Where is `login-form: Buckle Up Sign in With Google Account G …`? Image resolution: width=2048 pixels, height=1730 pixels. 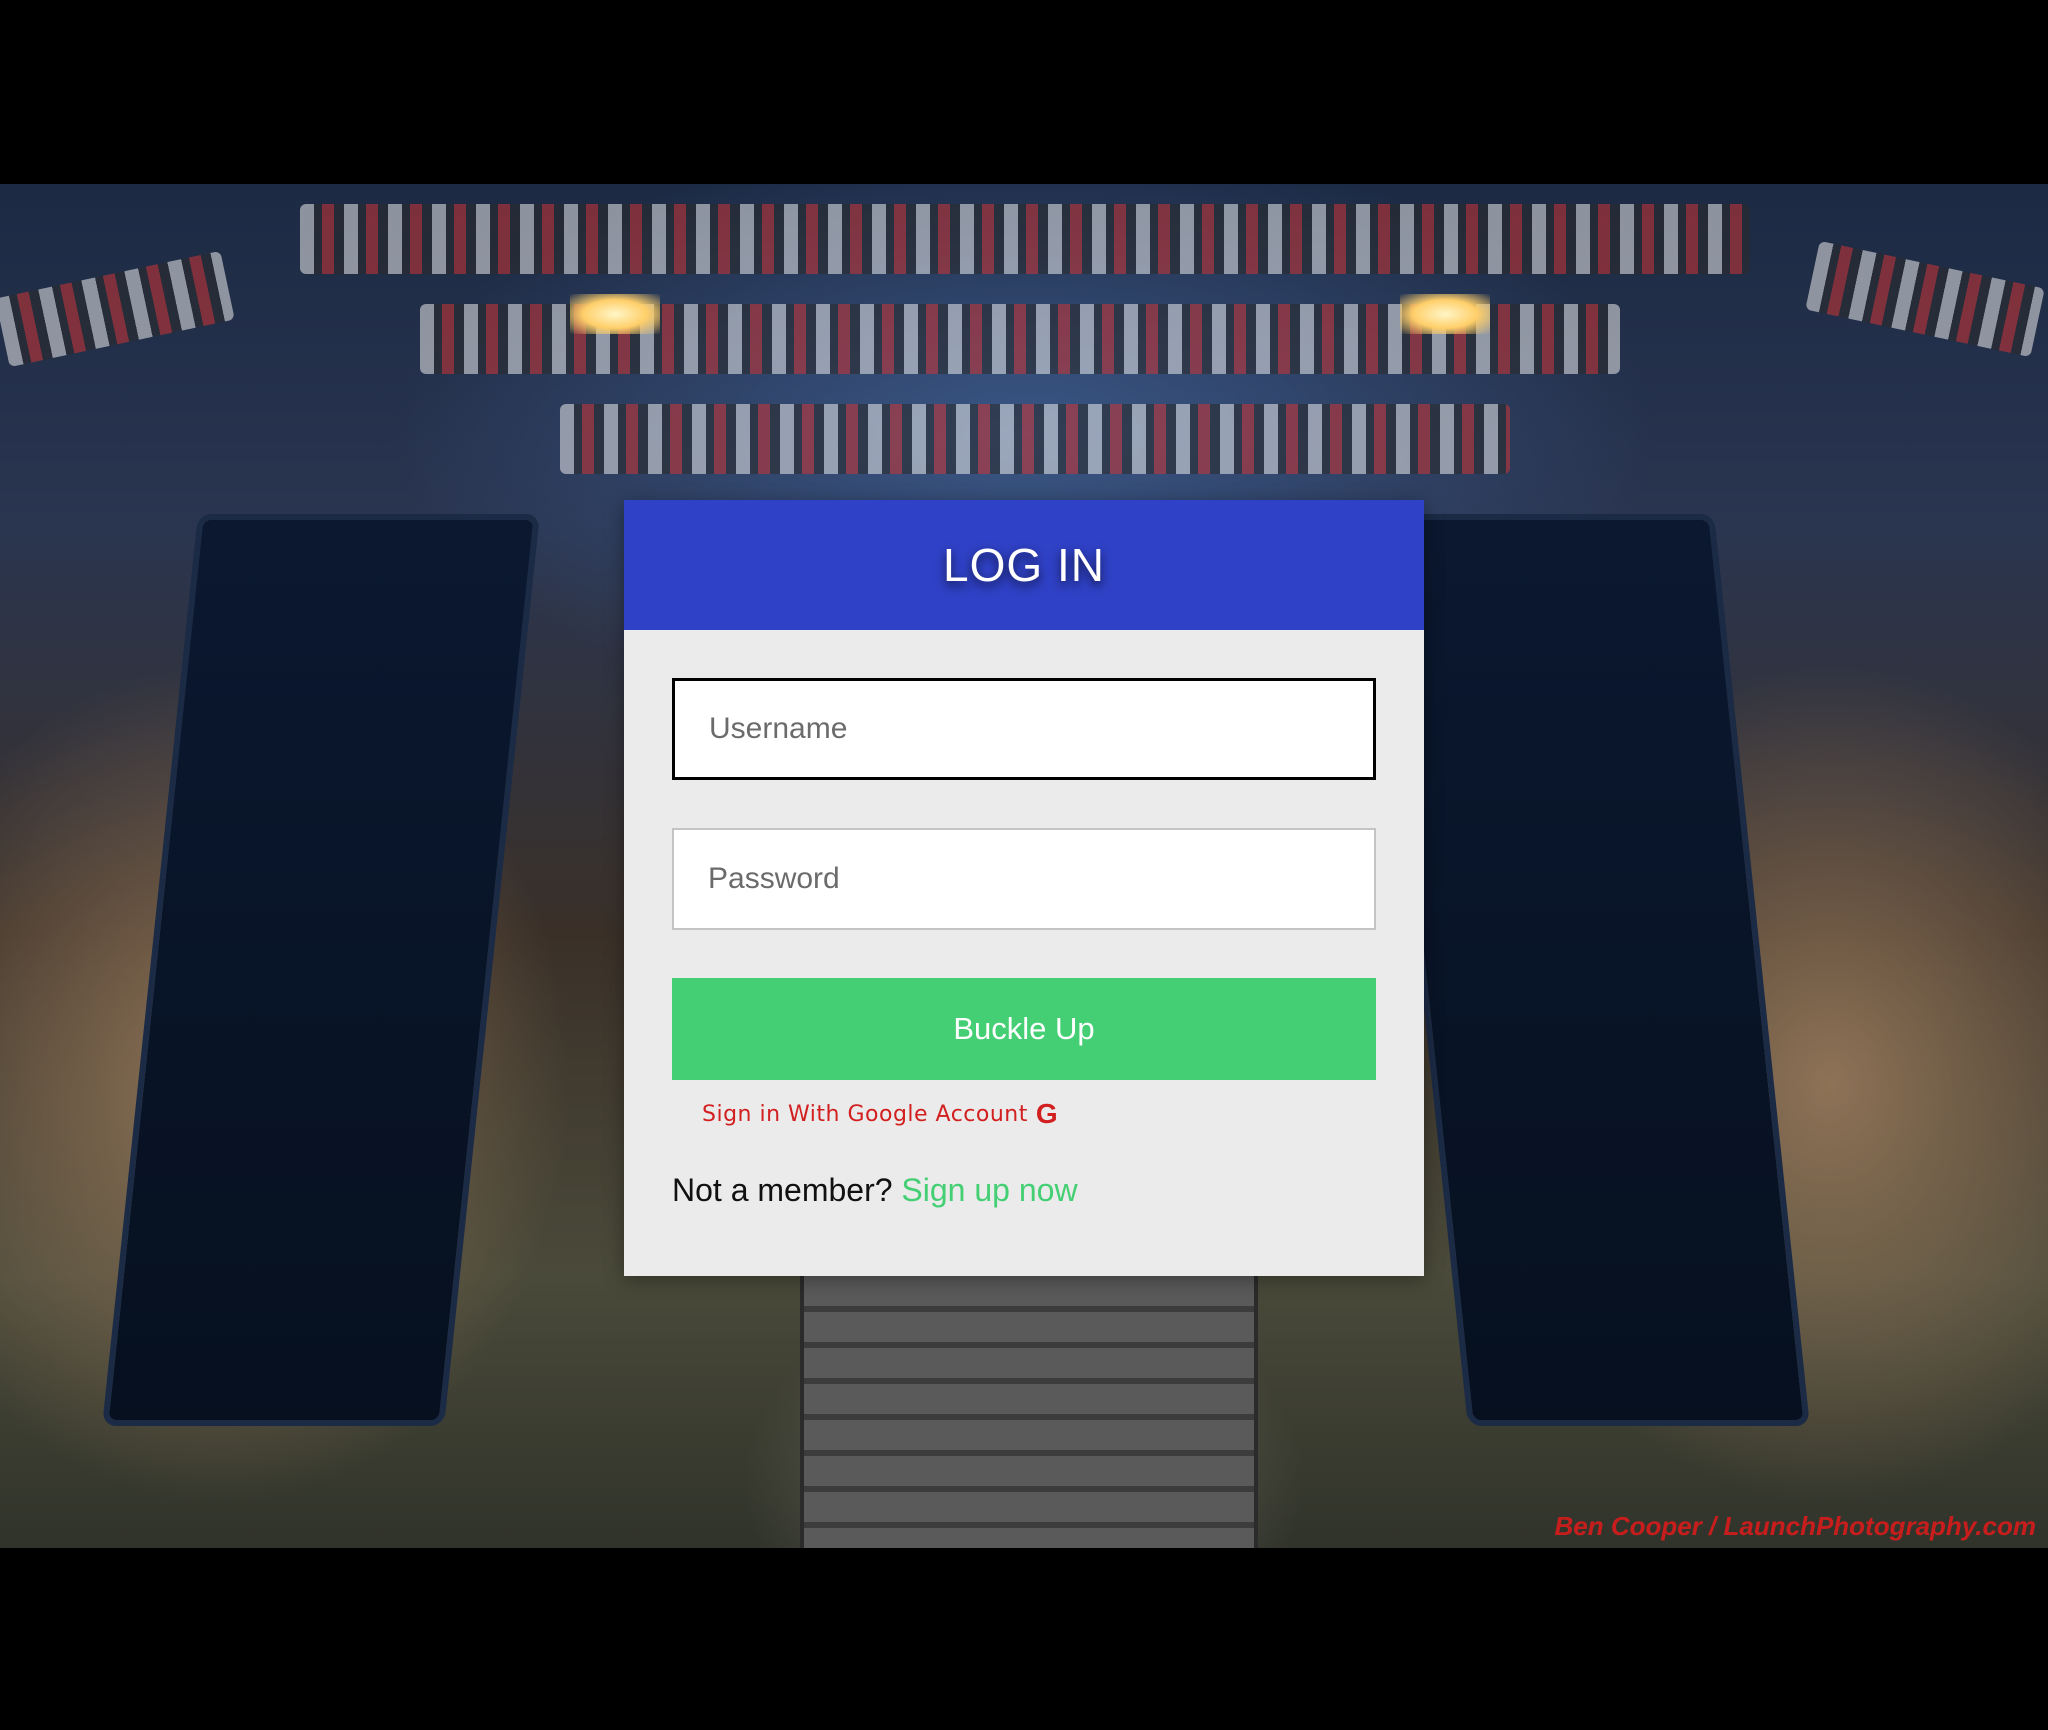 login-form: Buckle Up Sign in With Google Account G … is located at coordinates (1024, 919).